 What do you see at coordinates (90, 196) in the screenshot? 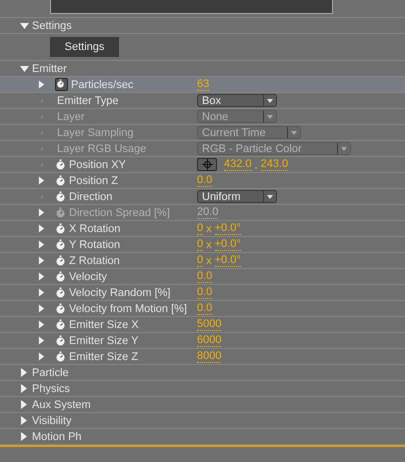
I see `param-label: Direction` at bounding box center [90, 196].